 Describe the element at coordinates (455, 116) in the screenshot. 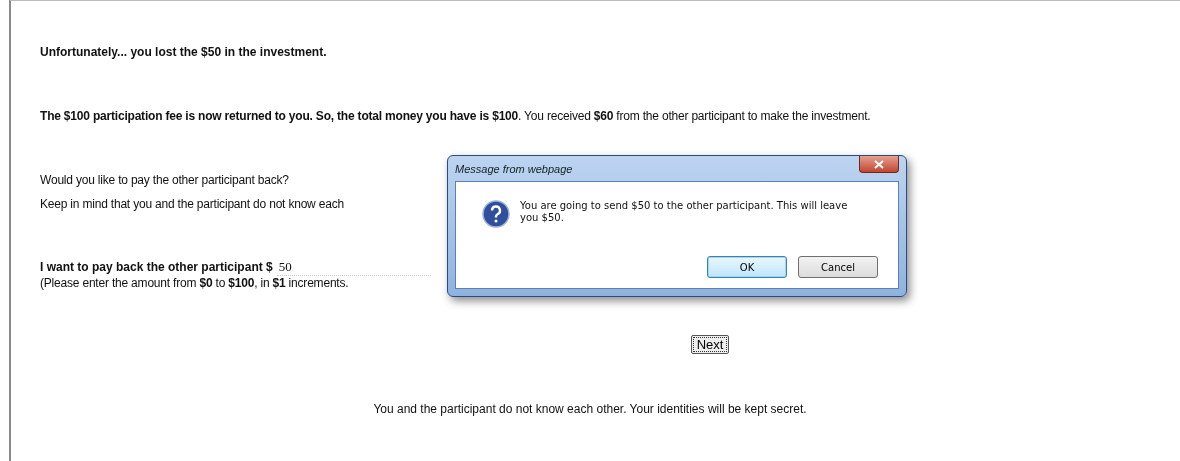

I see `summary-text: The $100 participation fee is now returned to you. So, the total money you have is $100. You received $60 from the other participant to make the investment.` at that location.